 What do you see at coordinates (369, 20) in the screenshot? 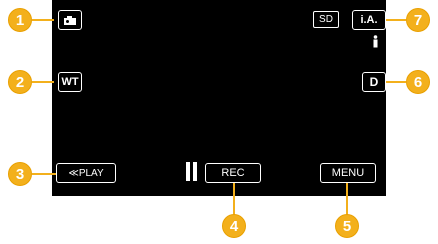
I see `intelligent-auto-button: i.A.` at bounding box center [369, 20].